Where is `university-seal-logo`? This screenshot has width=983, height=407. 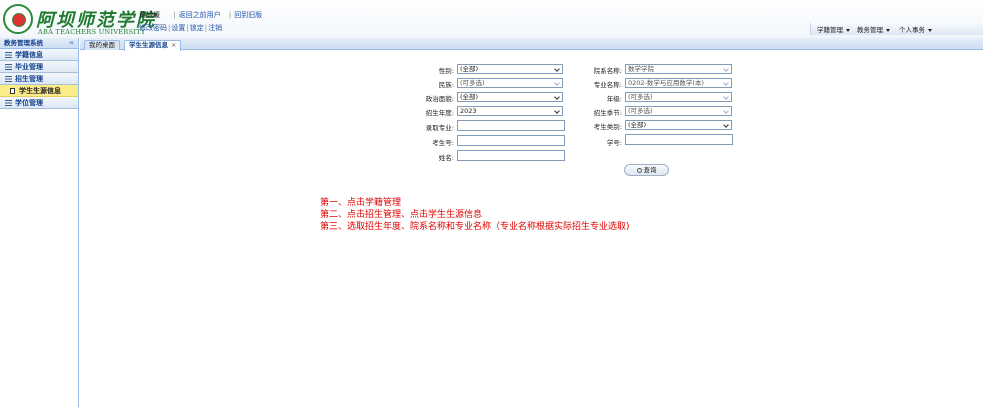 university-seal-logo is located at coordinates (18, 19).